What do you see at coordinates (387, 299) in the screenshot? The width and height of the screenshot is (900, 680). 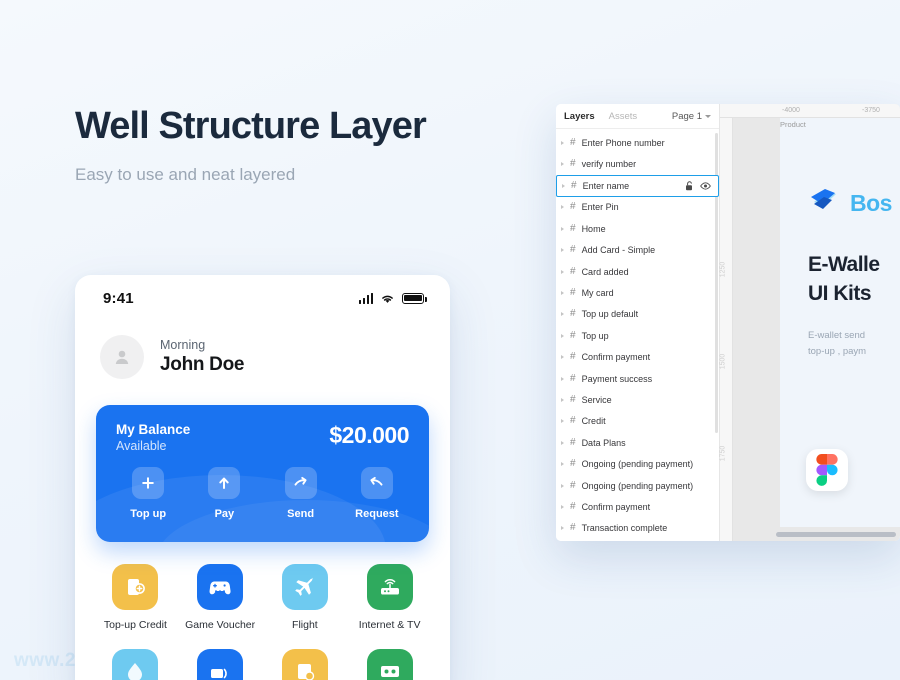 I see `wifi-icon` at bounding box center [387, 299].